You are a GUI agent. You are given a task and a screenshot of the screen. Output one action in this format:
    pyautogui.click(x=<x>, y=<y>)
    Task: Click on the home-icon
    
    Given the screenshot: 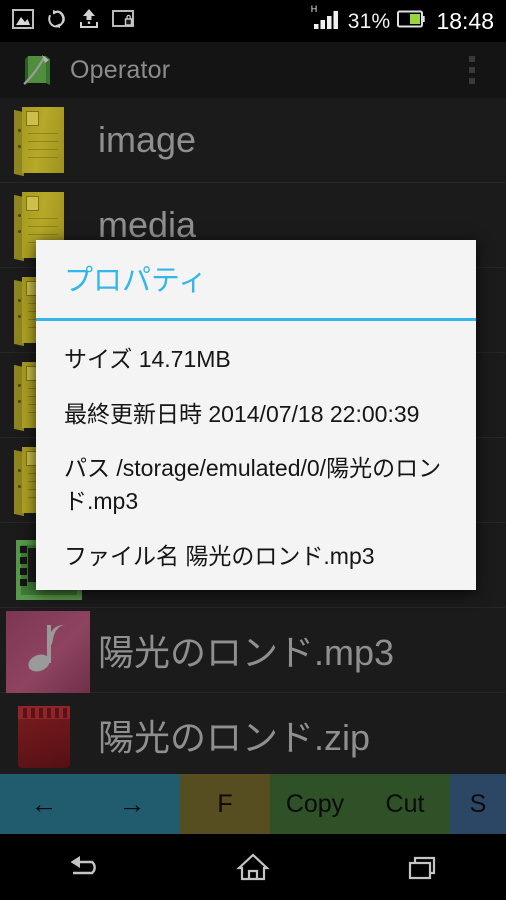 What is the action you would take?
    pyautogui.click(x=253, y=867)
    